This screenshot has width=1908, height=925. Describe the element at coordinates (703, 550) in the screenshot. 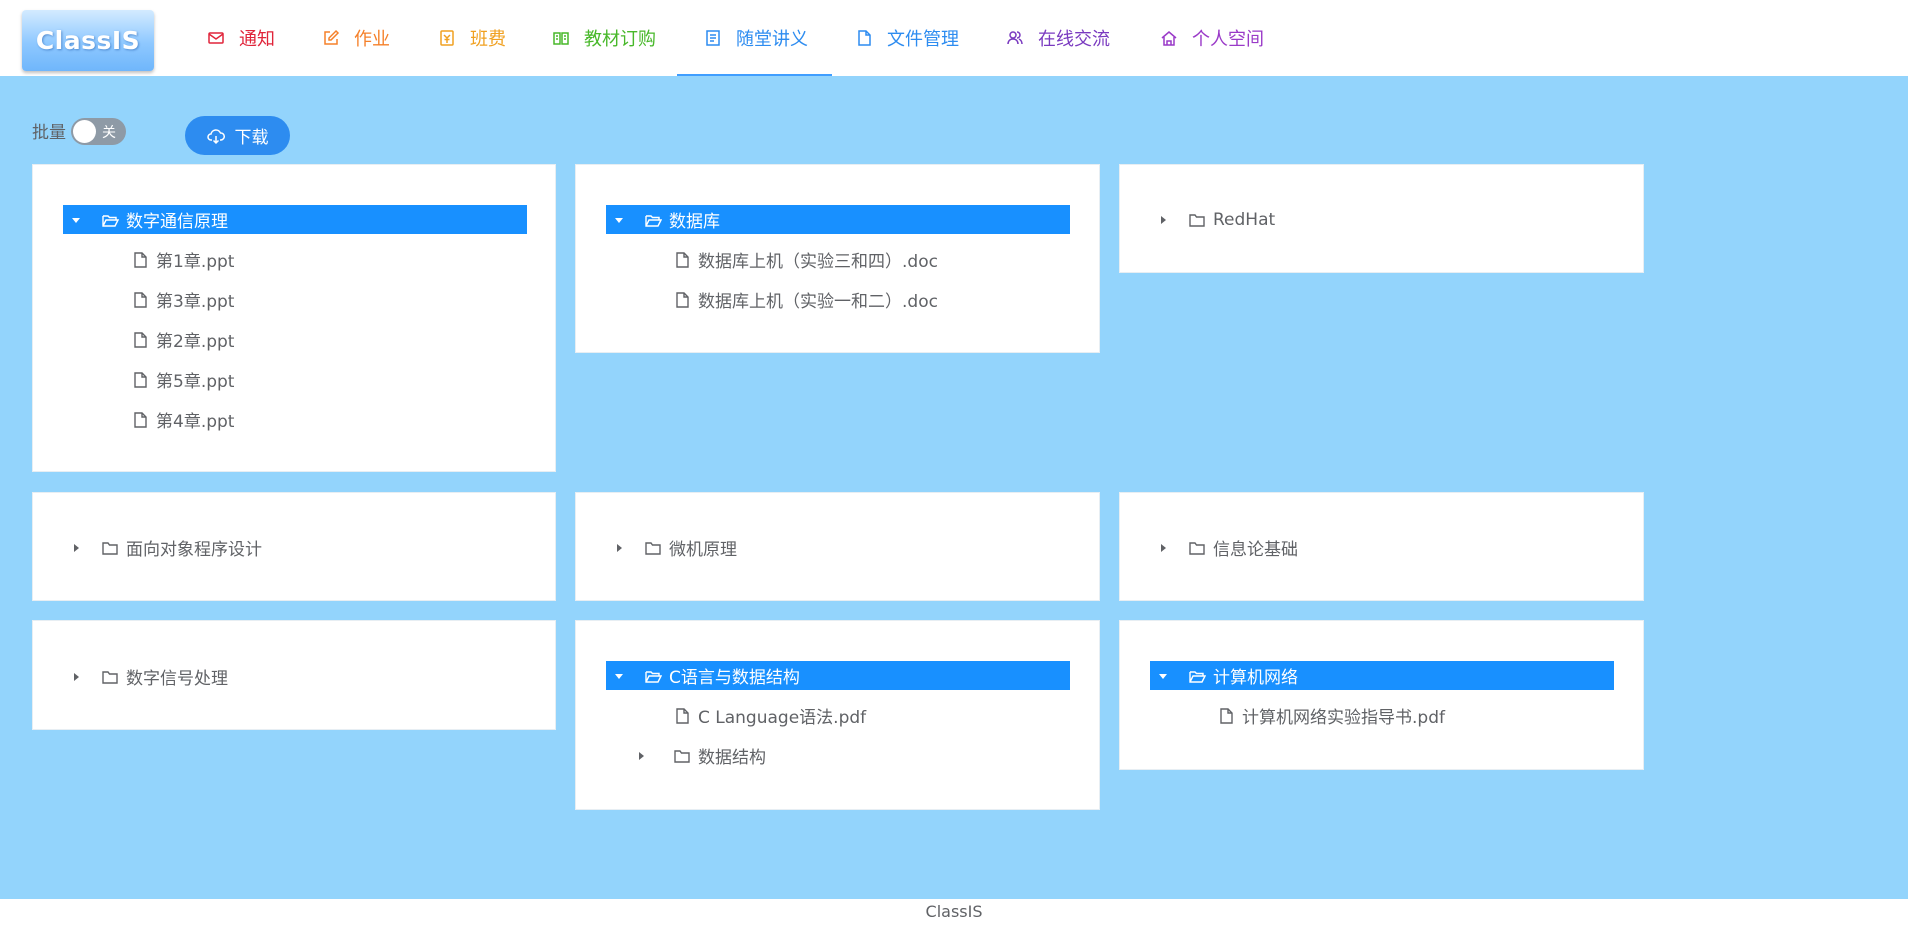

I see `folder-name: 微机原理` at that location.